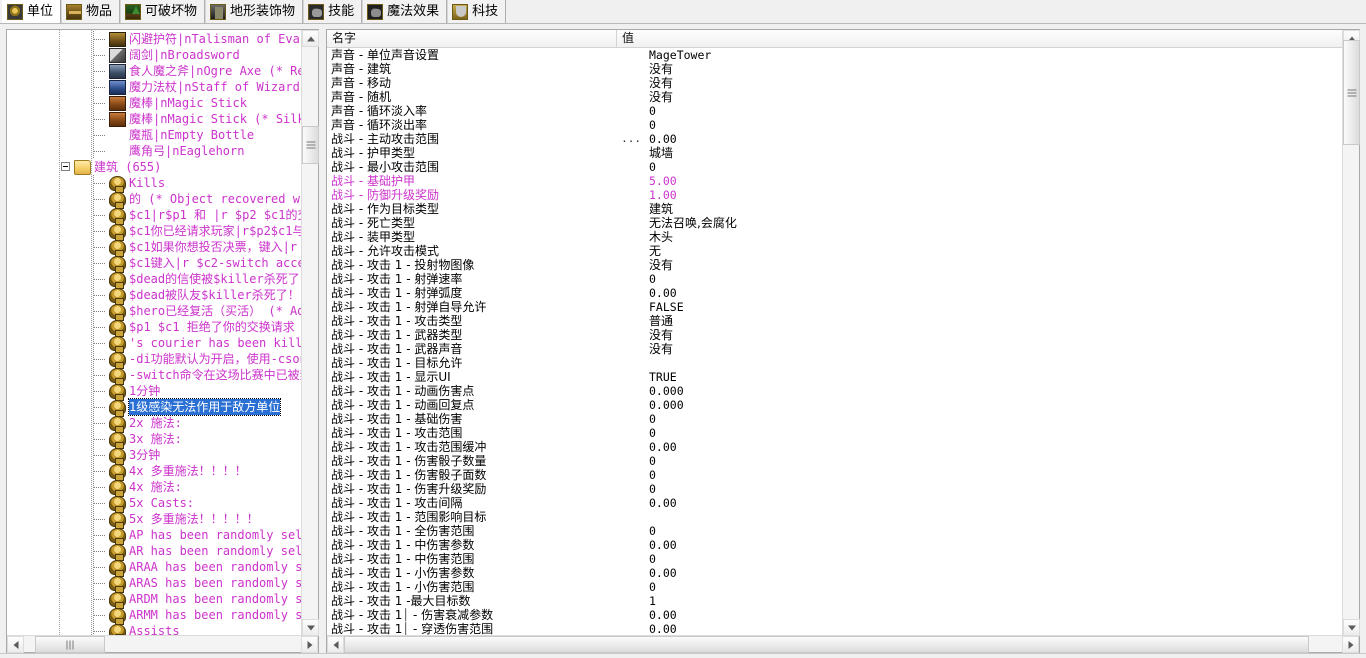  What do you see at coordinates (154, 87) in the screenshot?
I see `tree-item: 魔力法杖|nStaff of Wizardry (* Si` at bounding box center [154, 87].